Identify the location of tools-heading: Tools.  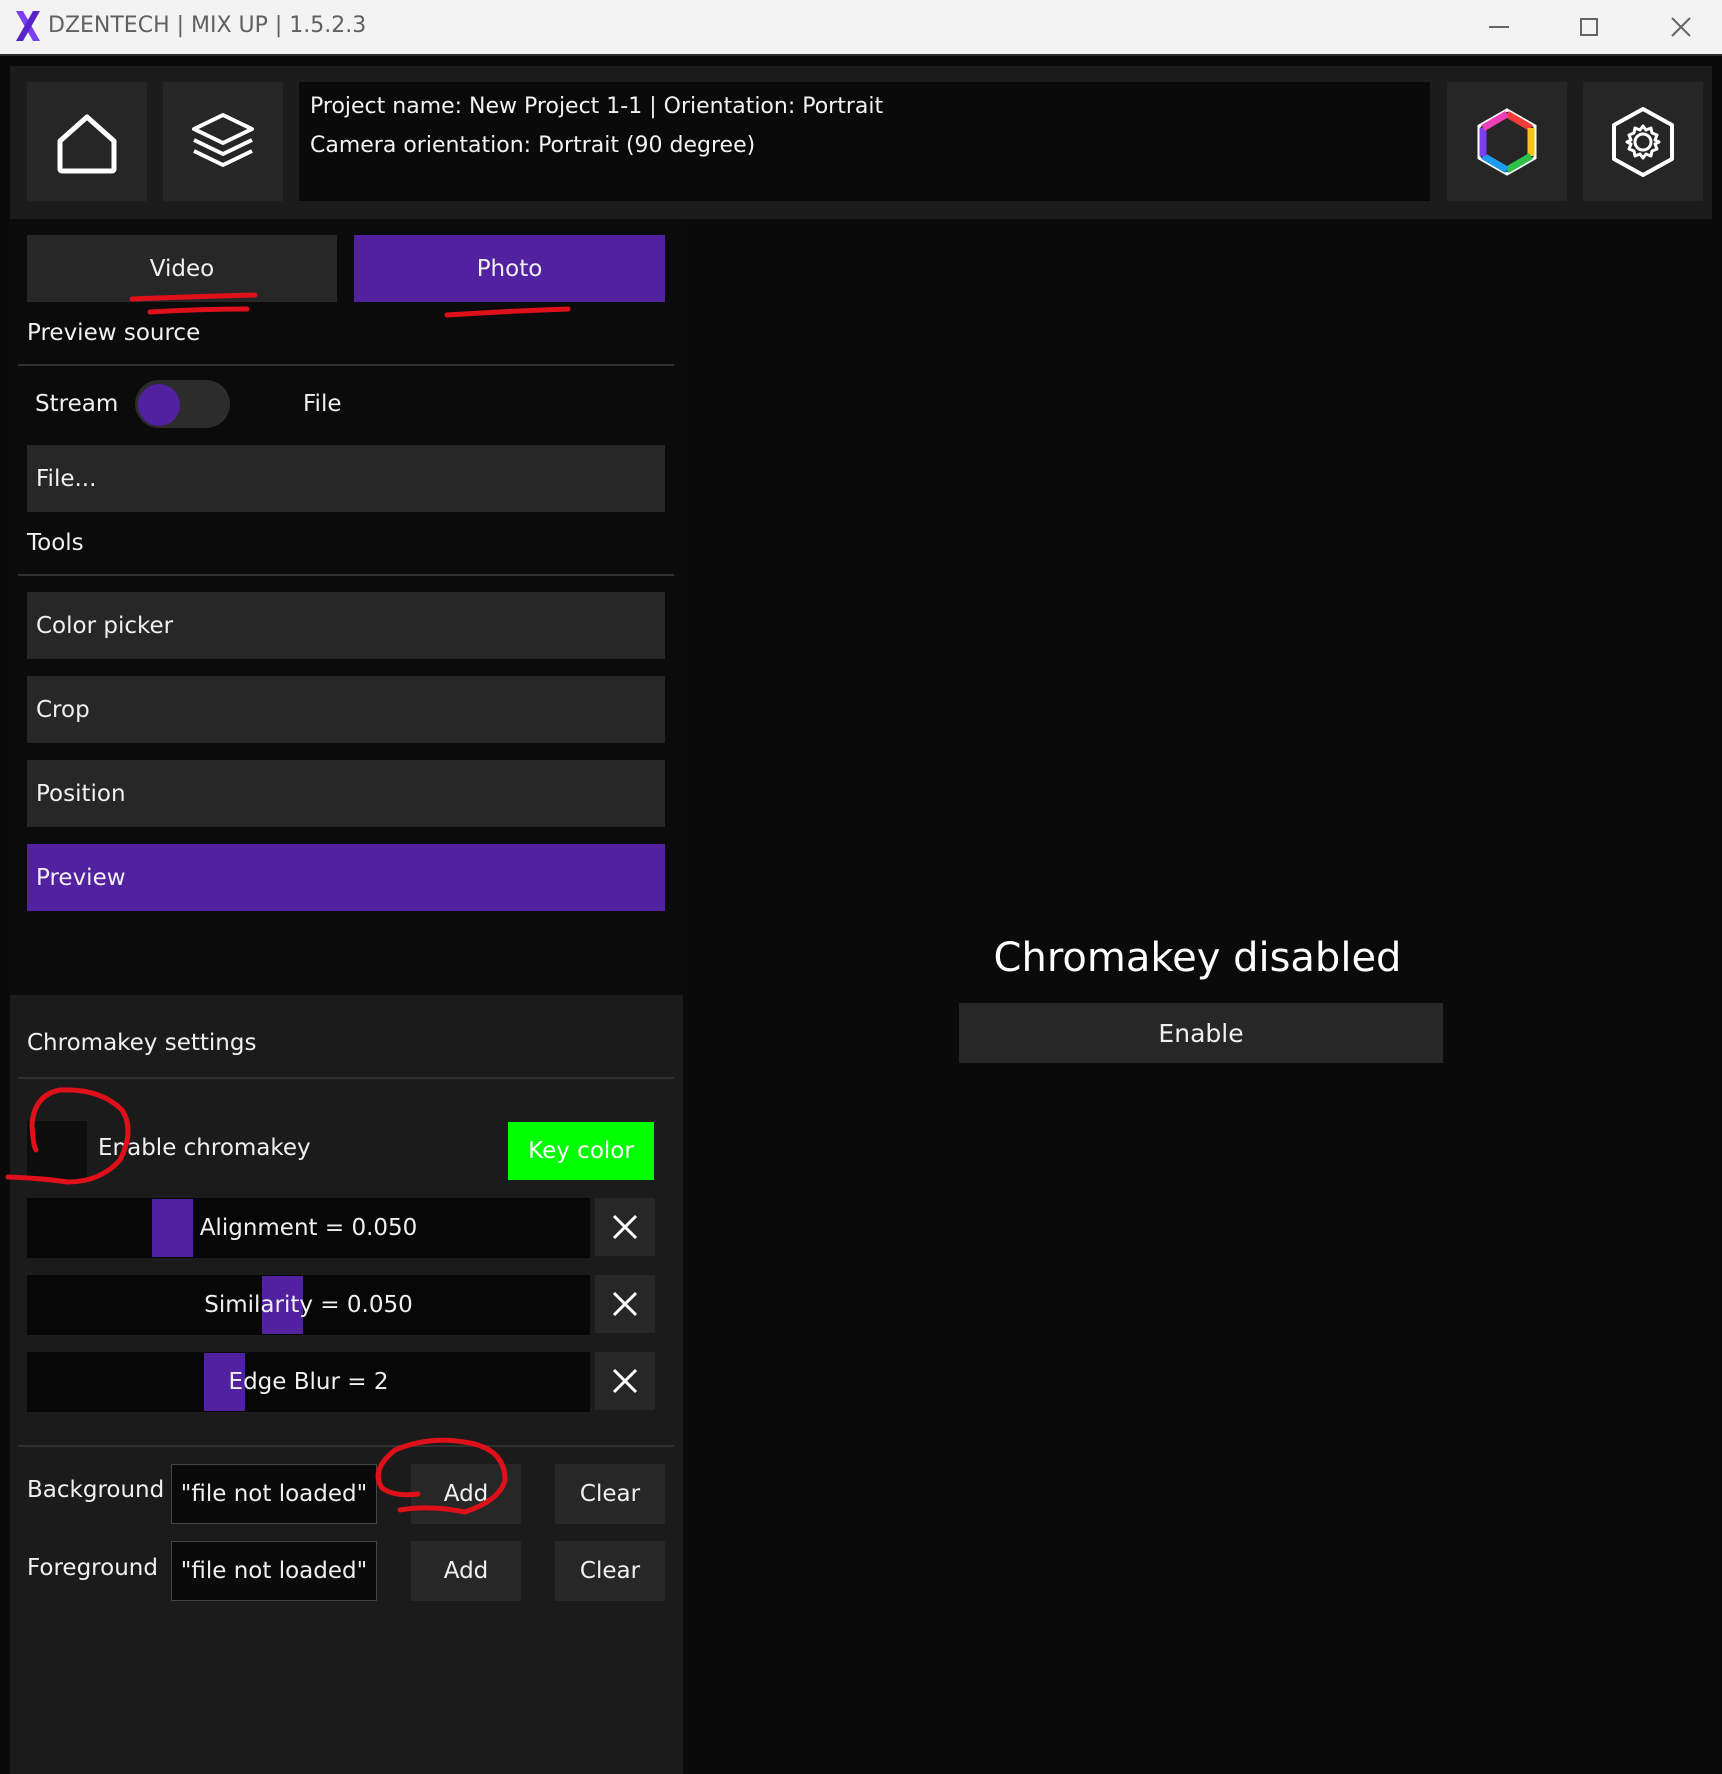
(55, 543).